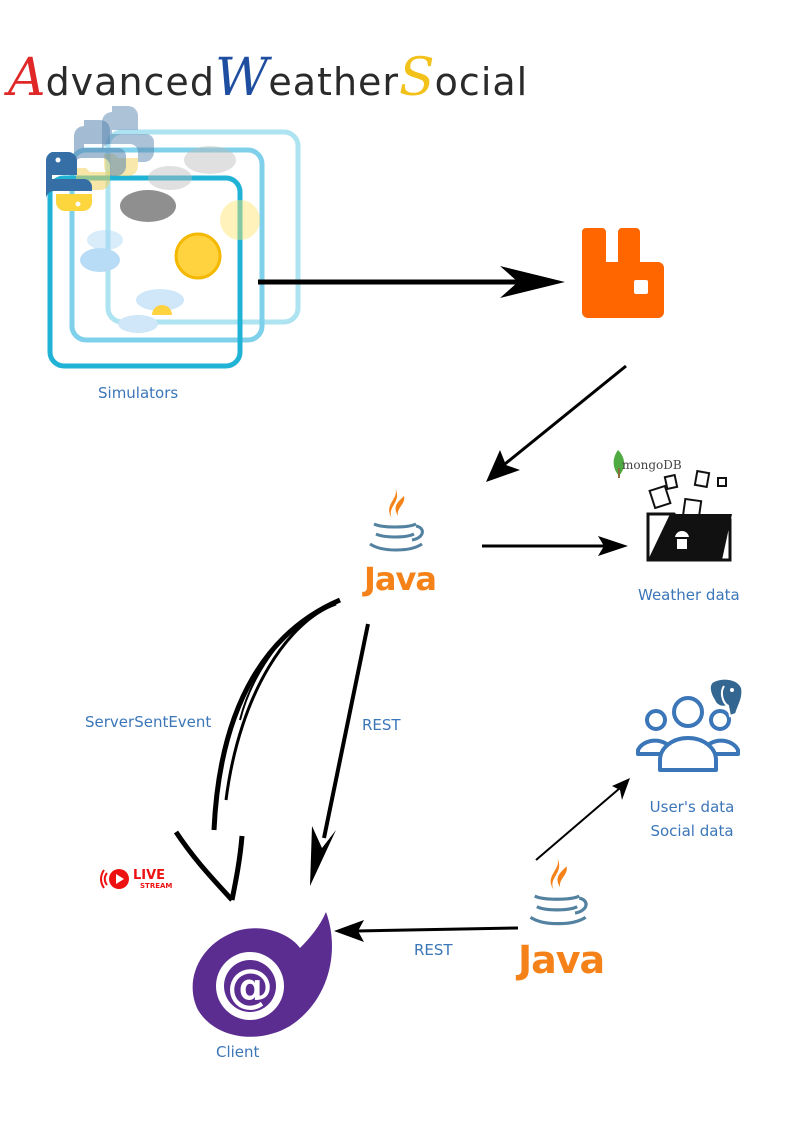 The height and width of the screenshot is (1122, 793). I want to click on live-label: LIVE, so click(149, 875).